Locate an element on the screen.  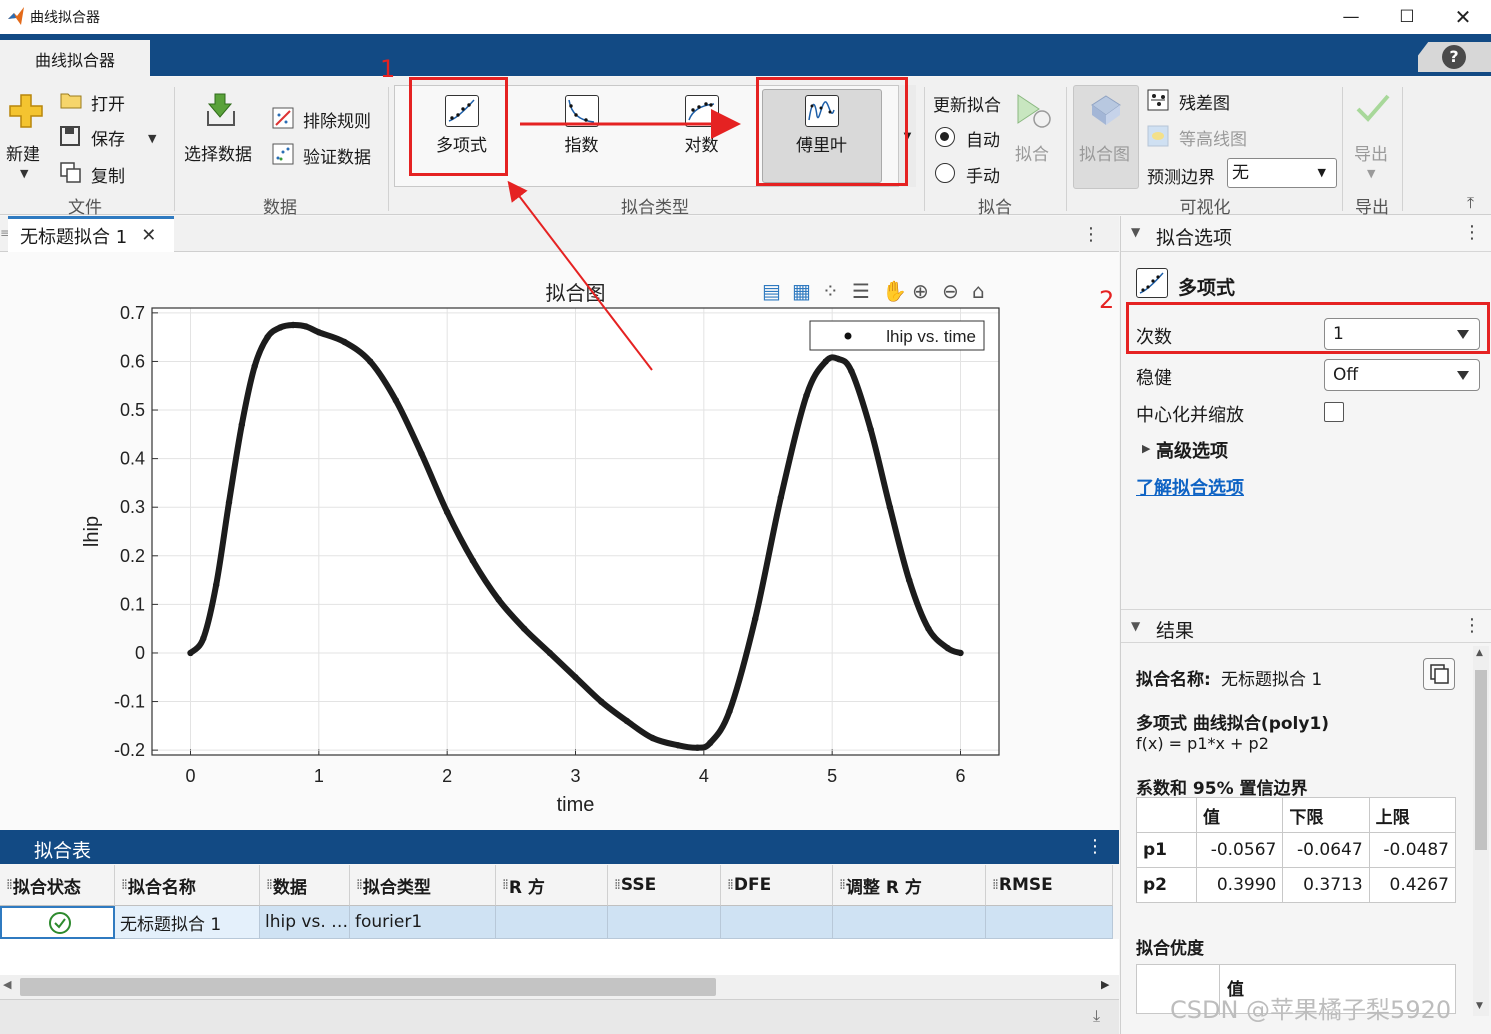
scroll-left-icon: ◀ is located at coordinates (7, 984).